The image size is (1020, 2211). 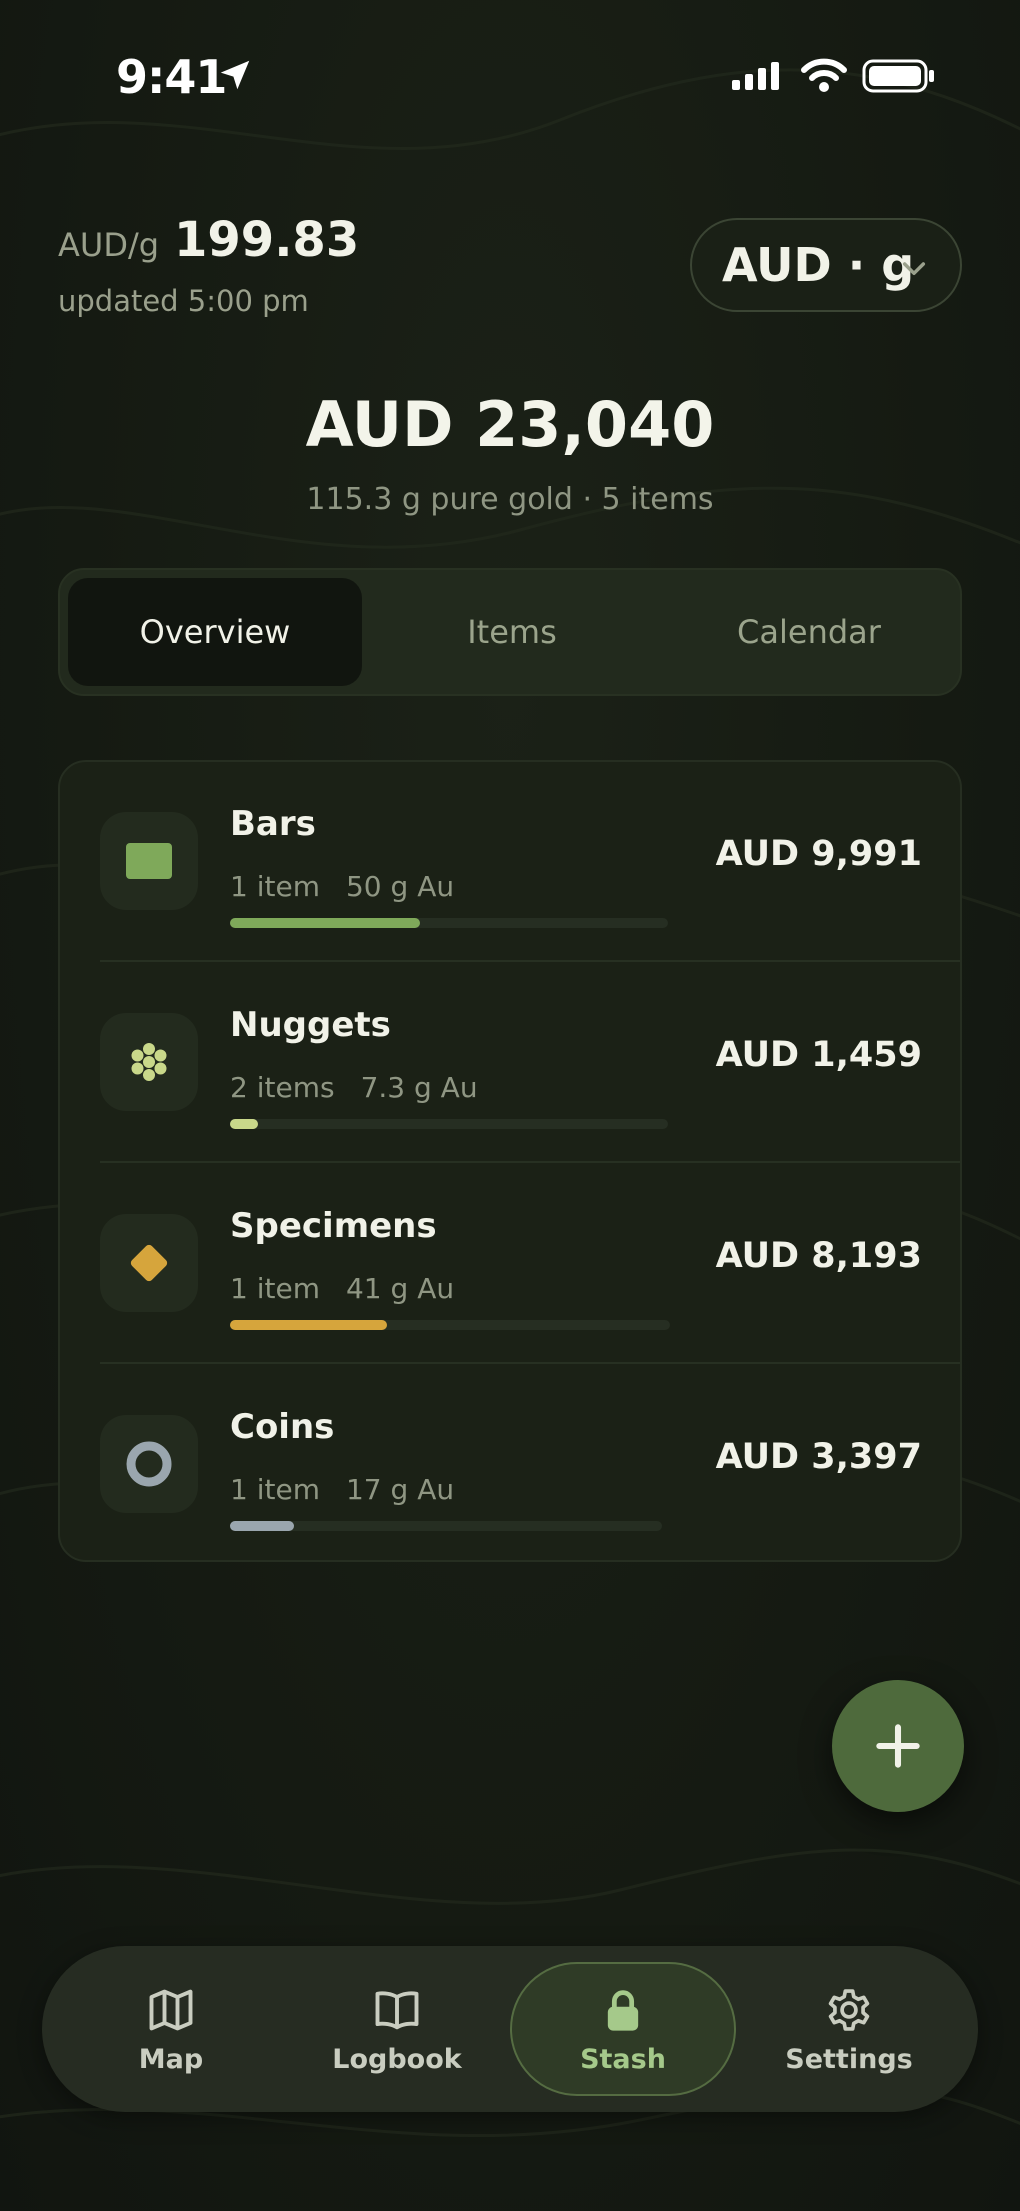 I want to click on map-icon, so click(x=171, y=2009).